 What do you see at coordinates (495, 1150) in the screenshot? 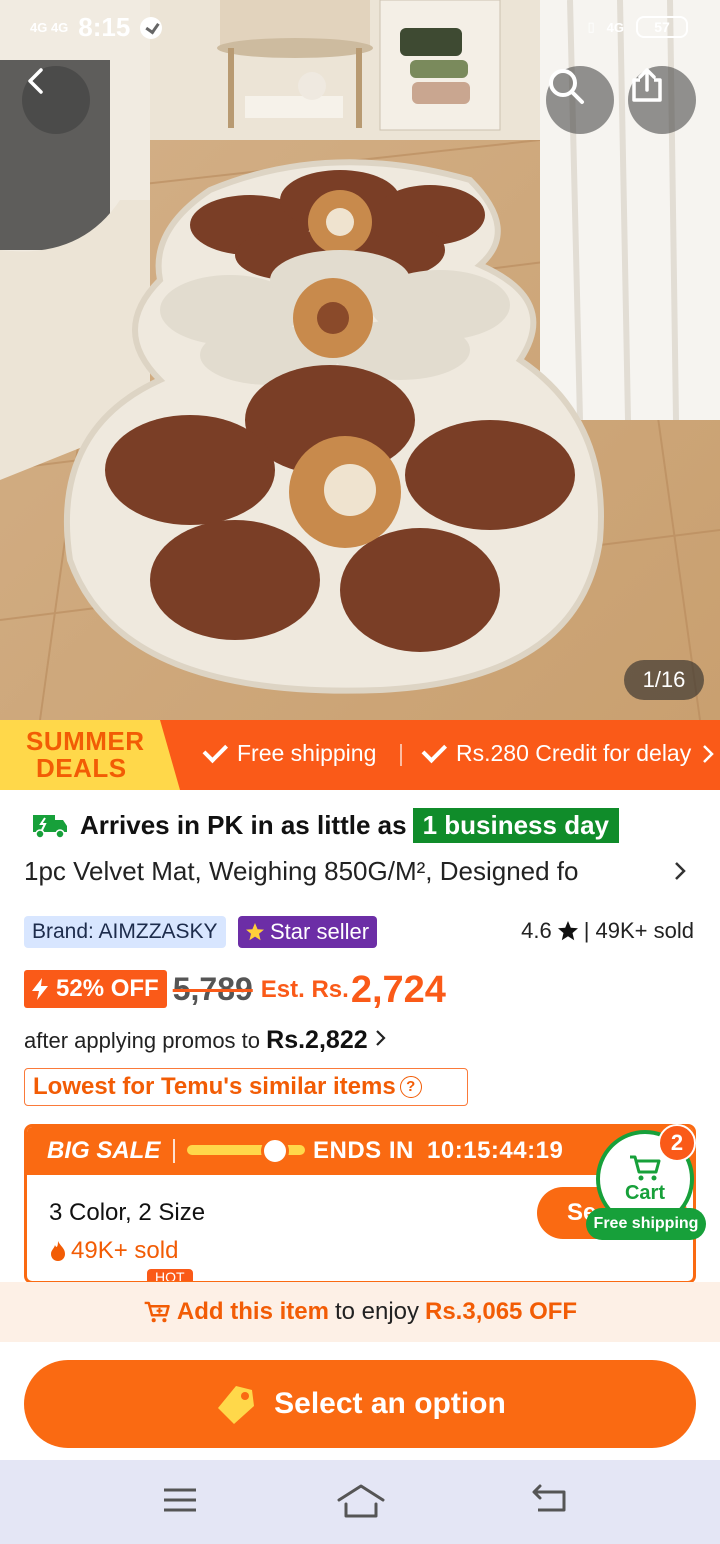
I see `countdown-value: 10:15:44:19` at bounding box center [495, 1150].